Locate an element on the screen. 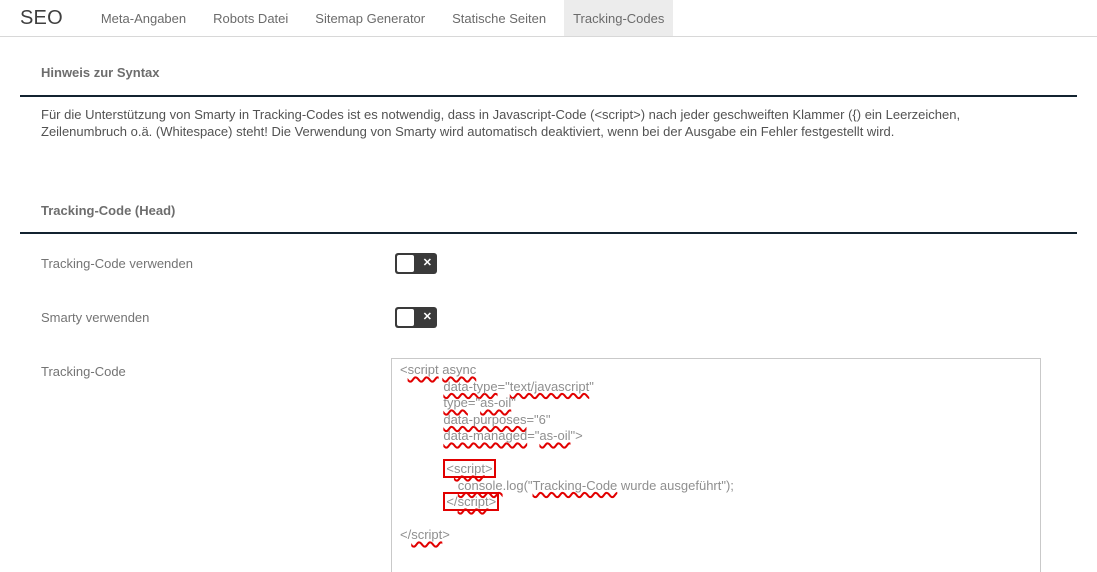 Image resolution: width=1097 pixels, height=572 pixels. code-text: wurde ausgeführt"); is located at coordinates (675, 485).